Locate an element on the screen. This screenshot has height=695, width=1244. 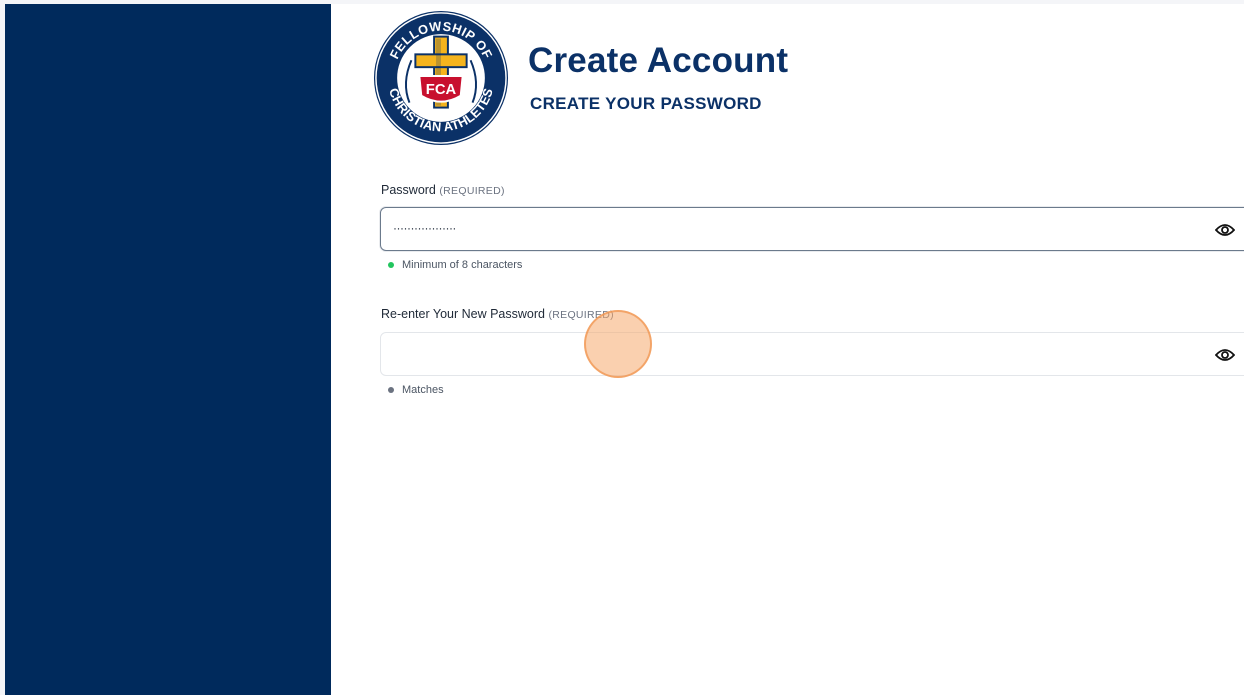
logo-shield-text: FCA is located at coordinates (441, 90).